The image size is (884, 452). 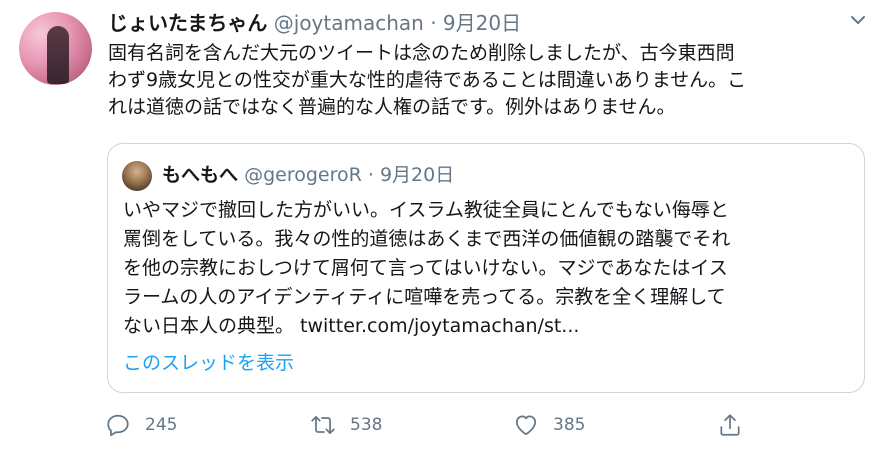 What do you see at coordinates (349, 23) in the screenshot?
I see `user-handle: @joytamachan` at bounding box center [349, 23].